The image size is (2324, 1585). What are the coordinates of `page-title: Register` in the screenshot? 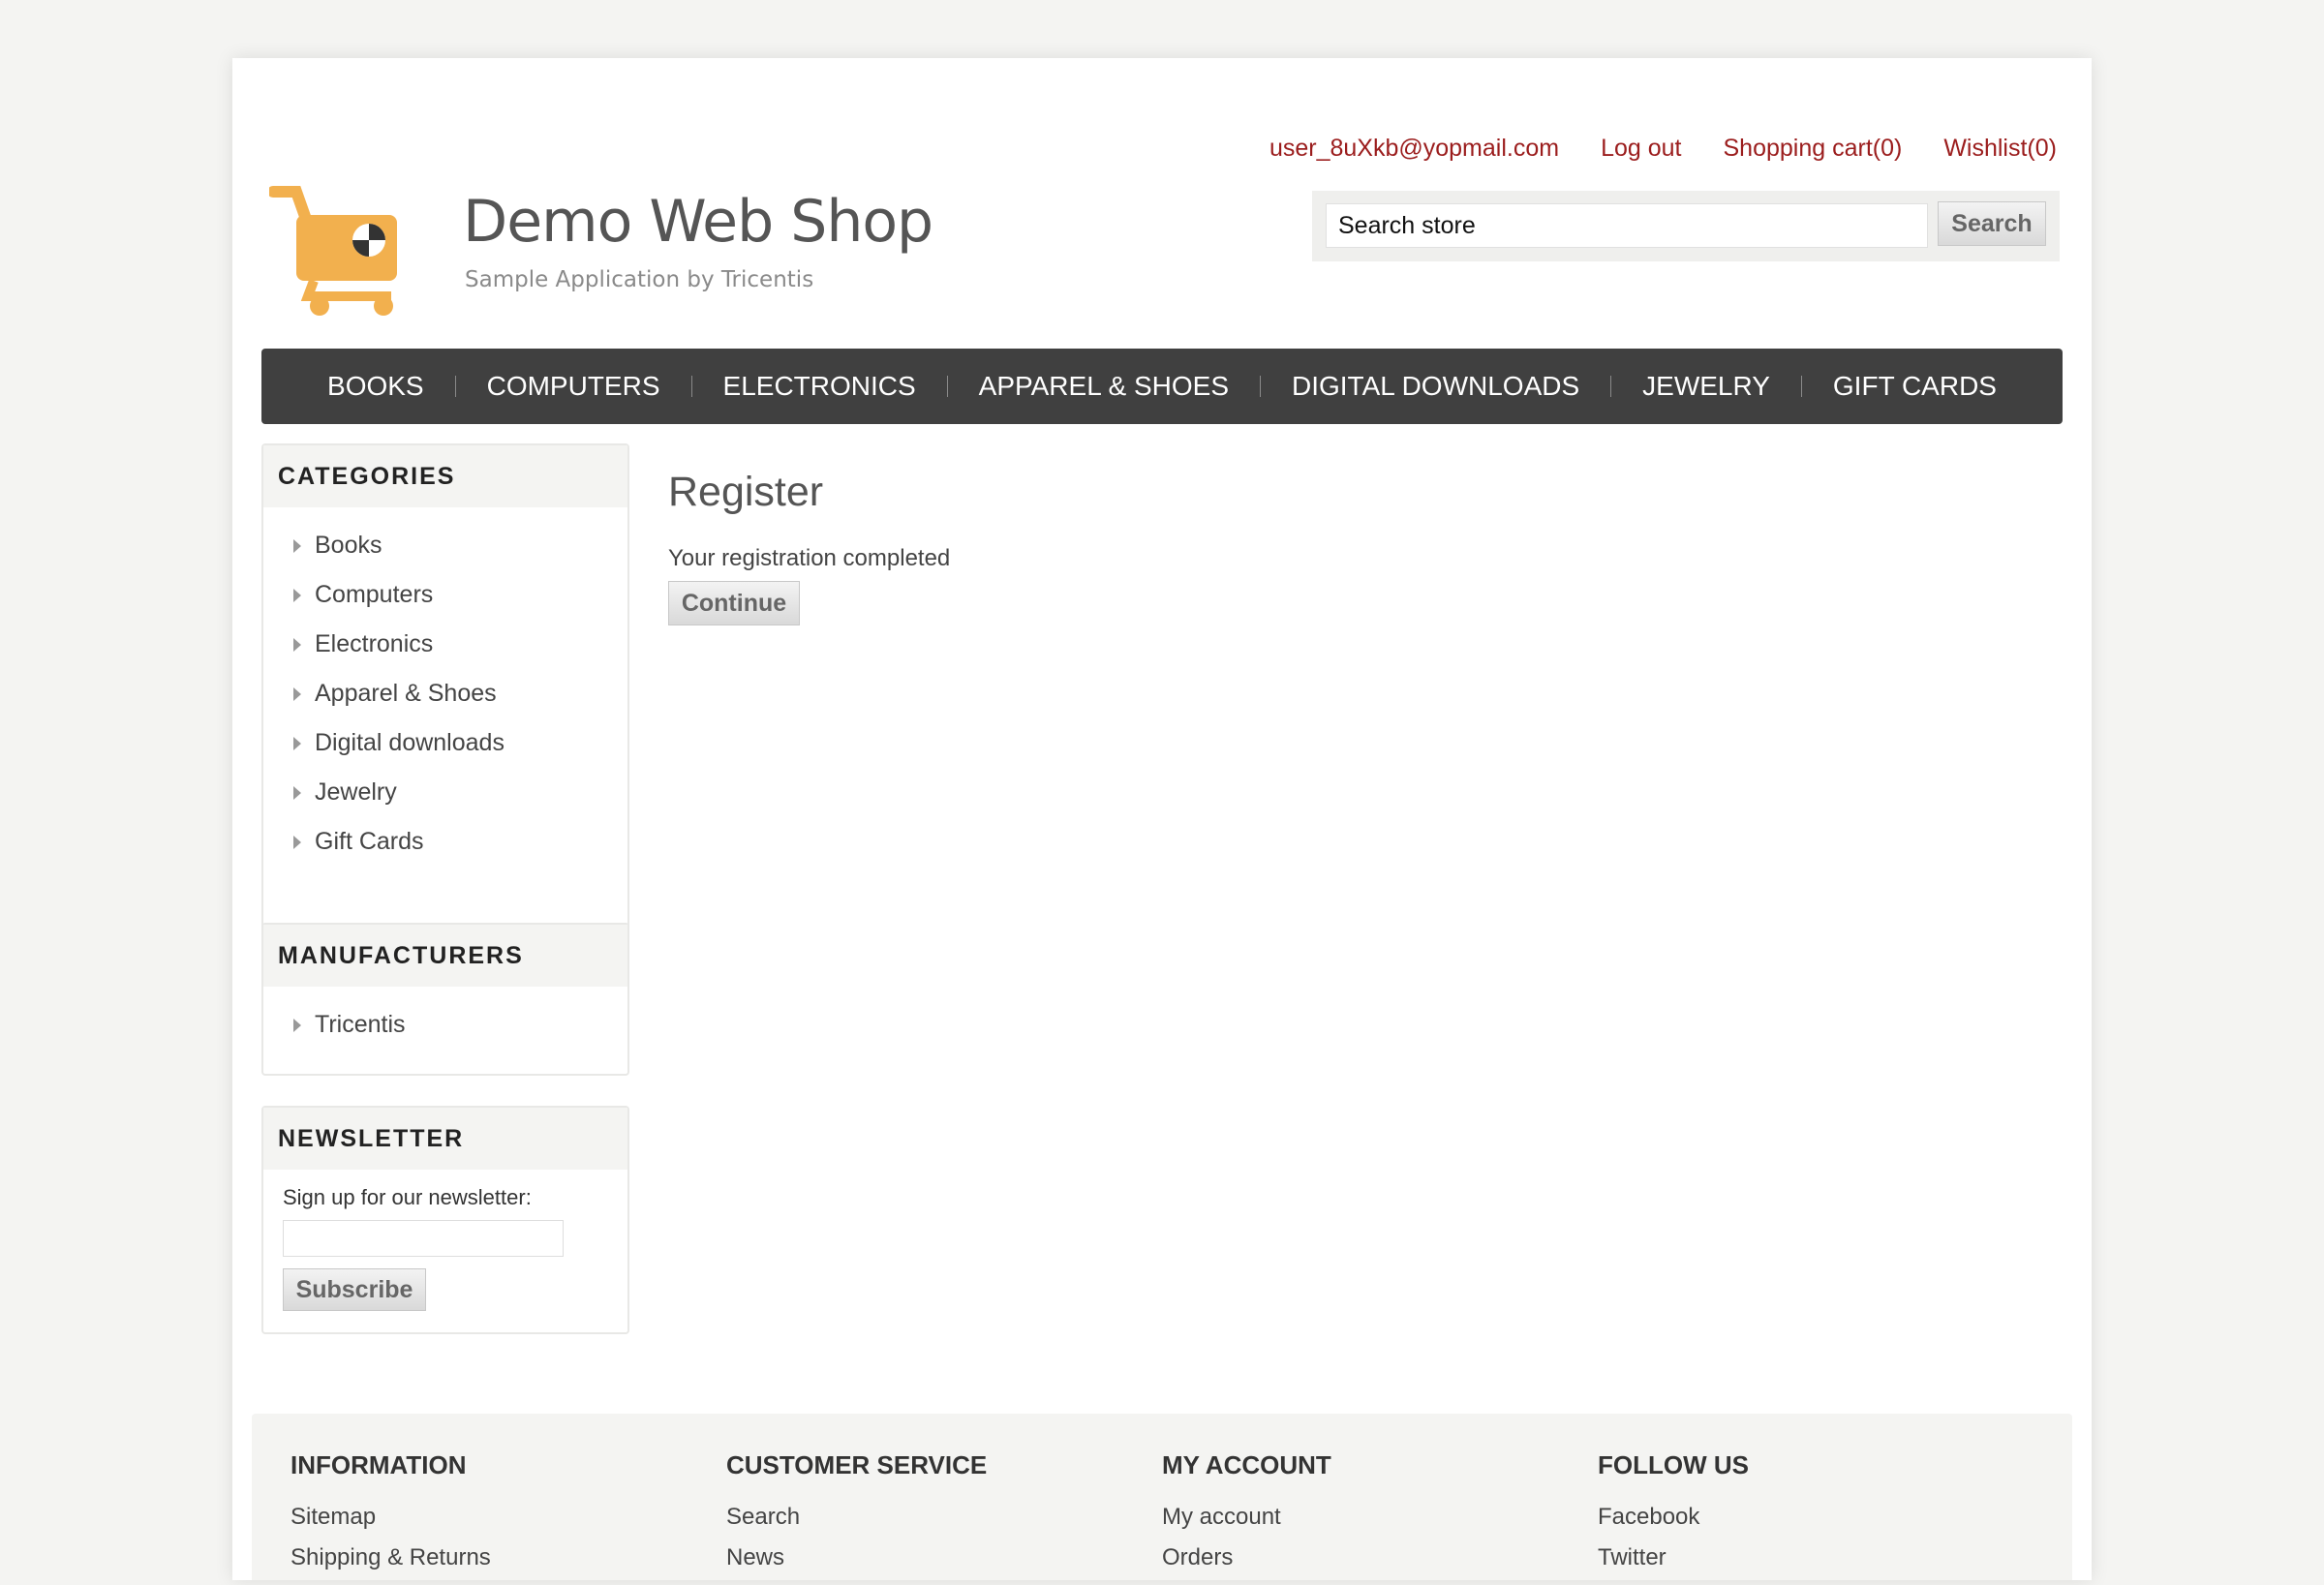 It's located at (746, 492).